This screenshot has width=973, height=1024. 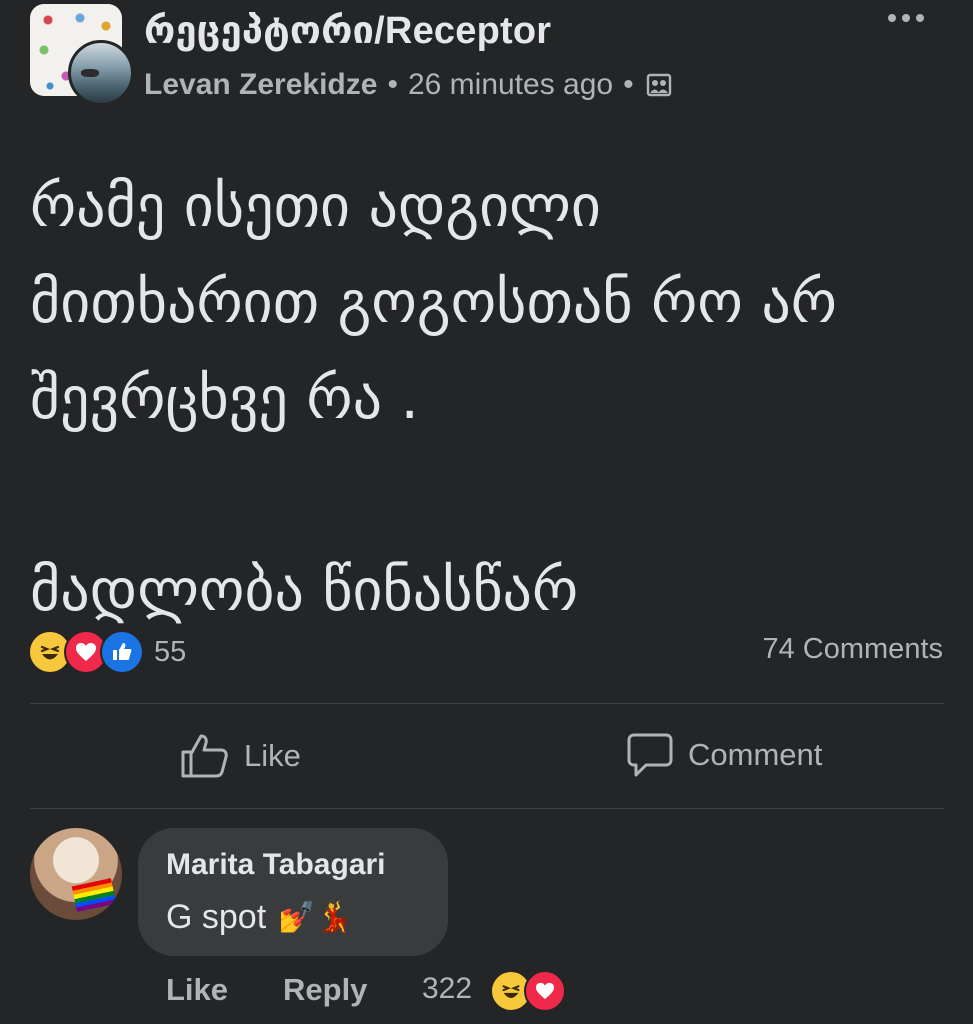 I want to click on comment-emoji: 💅💃, so click(x=315, y=917).